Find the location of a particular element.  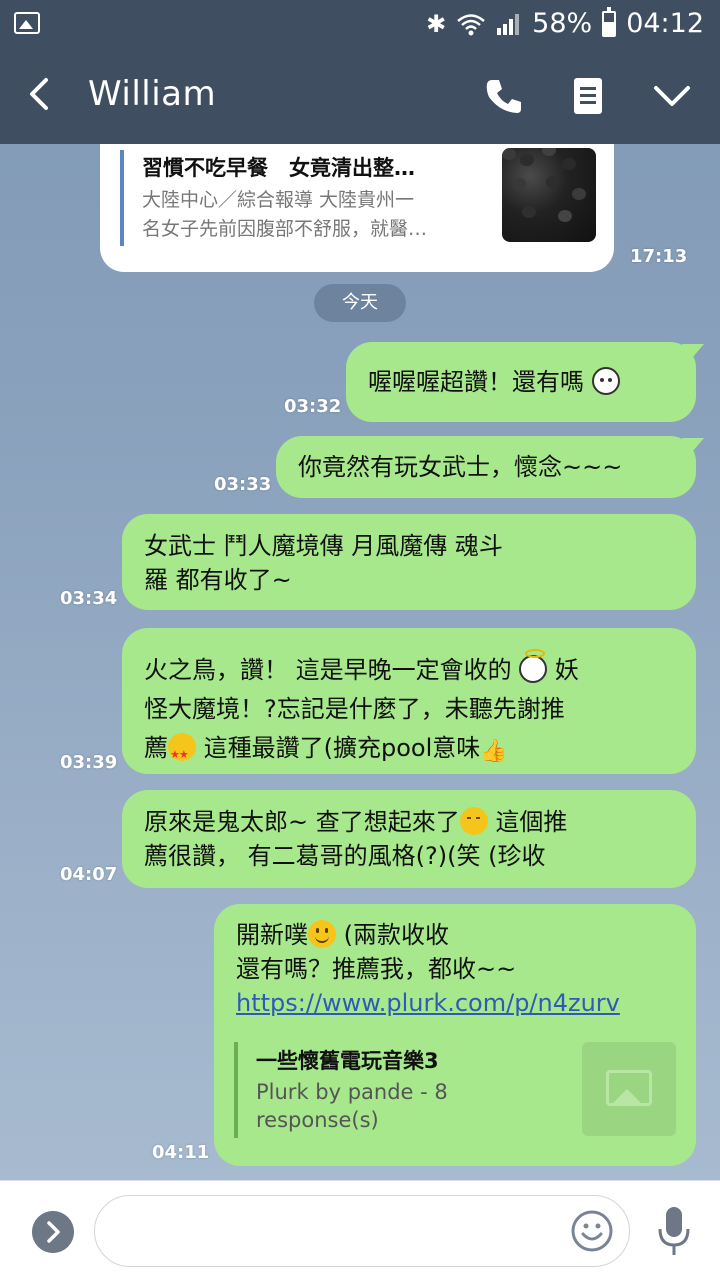

outgoing-message: 喔喔喔超讚！還有嗎 is located at coordinates (521, 382).